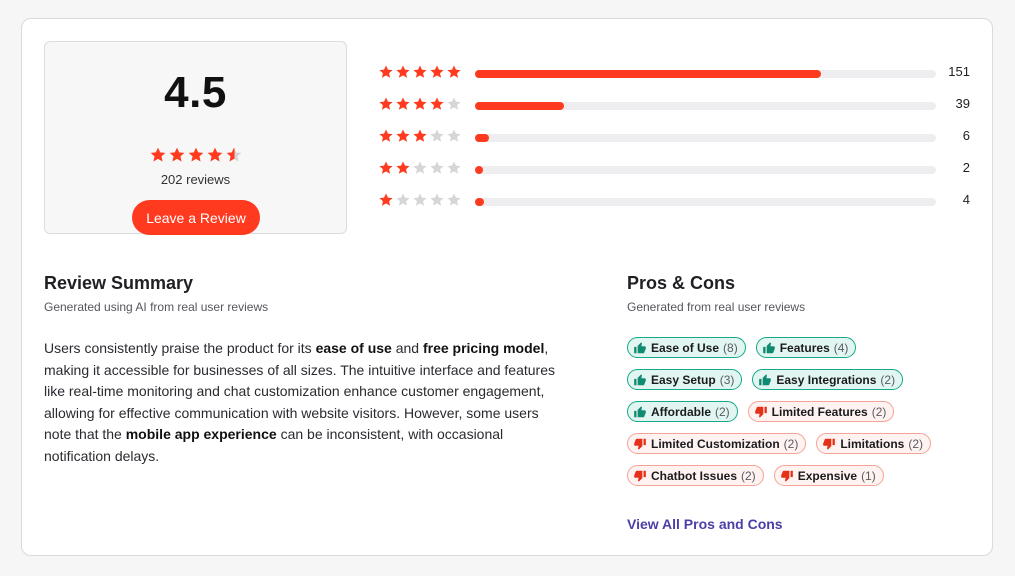 This screenshot has width=1015, height=576. I want to click on leave-review-button: Leave a Review, so click(196, 217).